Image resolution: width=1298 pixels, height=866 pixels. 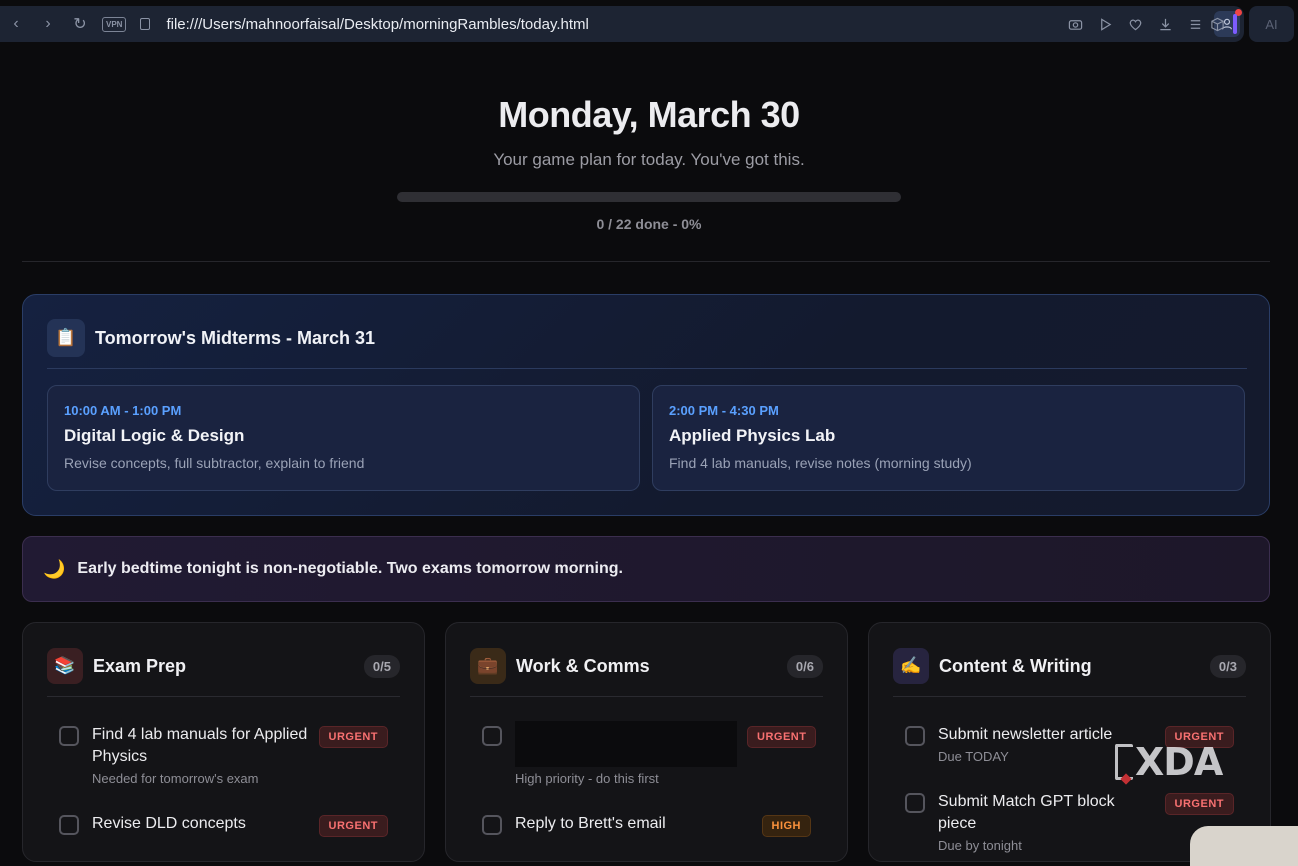 What do you see at coordinates (724, 410) in the screenshot?
I see `exam-time: 2:00 PM - 4:30 PM` at bounding box center [724, 410].